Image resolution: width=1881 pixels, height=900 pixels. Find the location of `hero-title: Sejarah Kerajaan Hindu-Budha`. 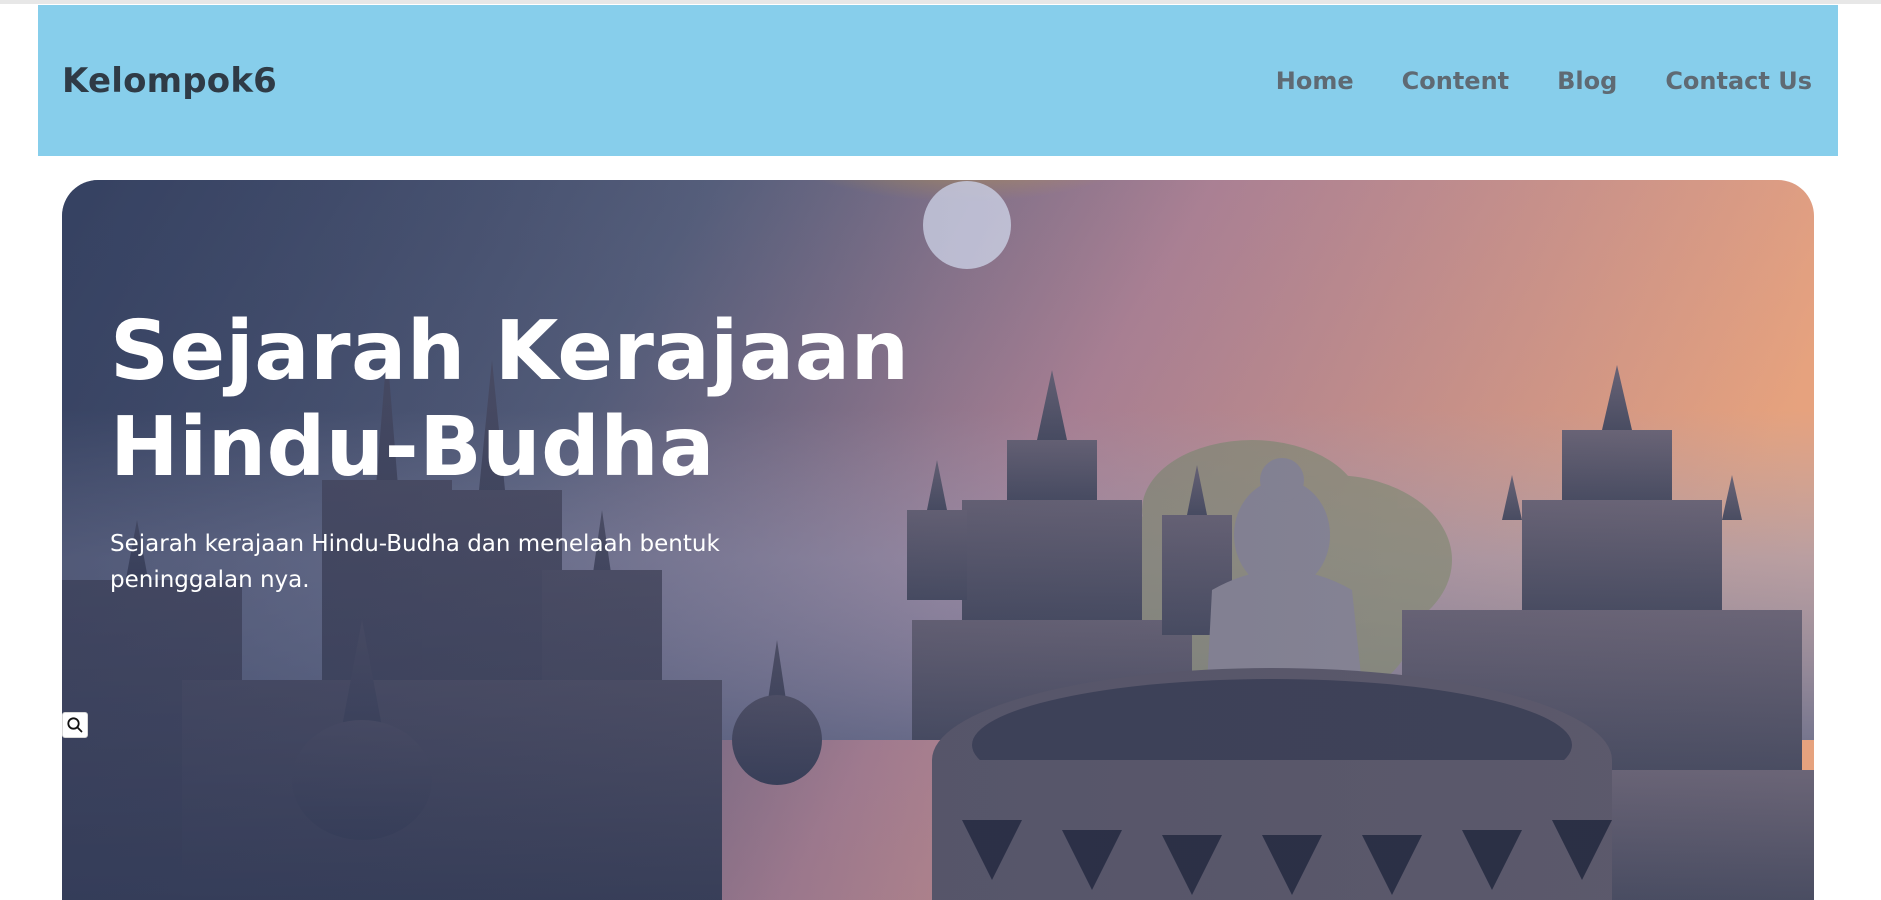

hero-title: Sejarah Kerajaan Hindu-Budha is located at coordinates (520, 400).